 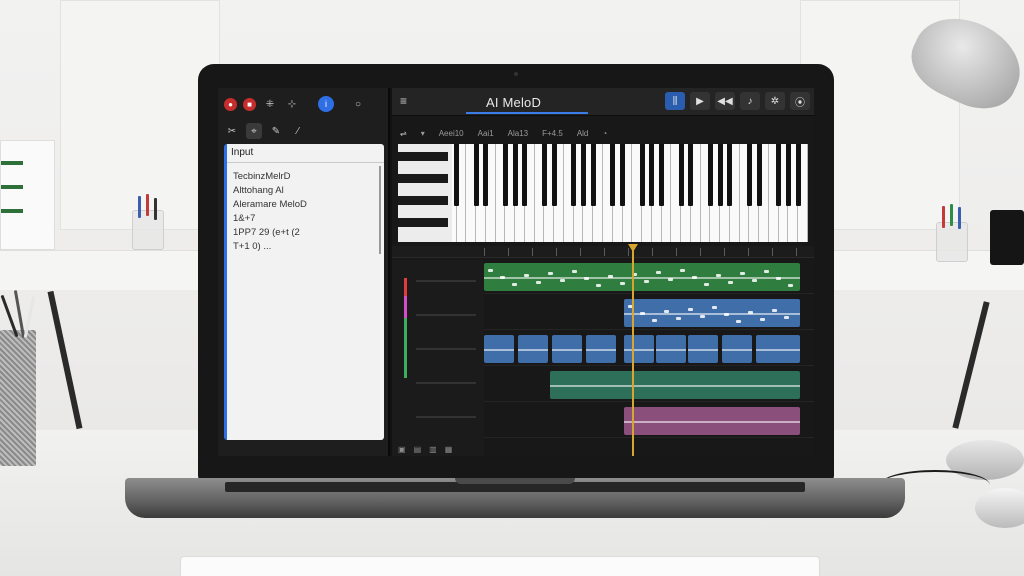 What do you see at coordinates (65, 360) in the screenshot?
I see `desk-leg` at bounding box center [65, 360].